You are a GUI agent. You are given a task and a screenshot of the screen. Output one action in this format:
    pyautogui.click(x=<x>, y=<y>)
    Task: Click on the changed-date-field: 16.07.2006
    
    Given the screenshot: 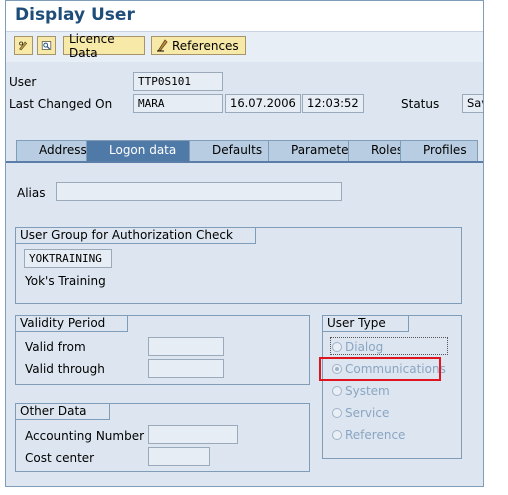 What is the action you would take?
    pyautogui.click(x=263, y=103)
    